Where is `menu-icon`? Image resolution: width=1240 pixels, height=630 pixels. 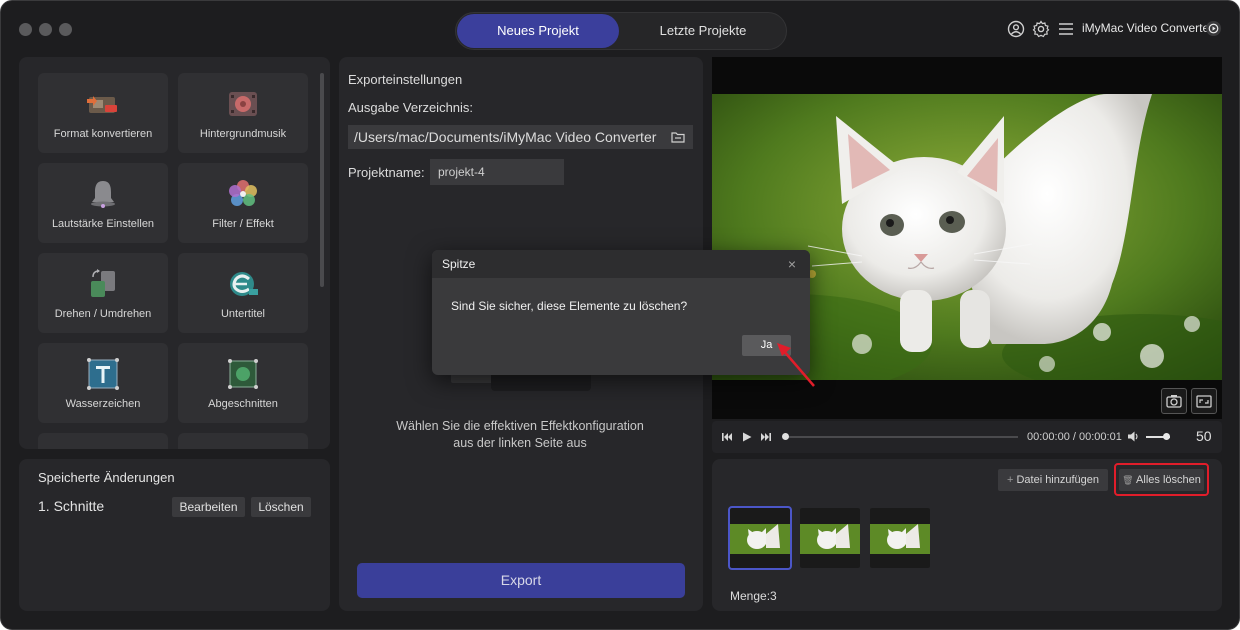 menu-icon is located at coordinates (1066, 29).